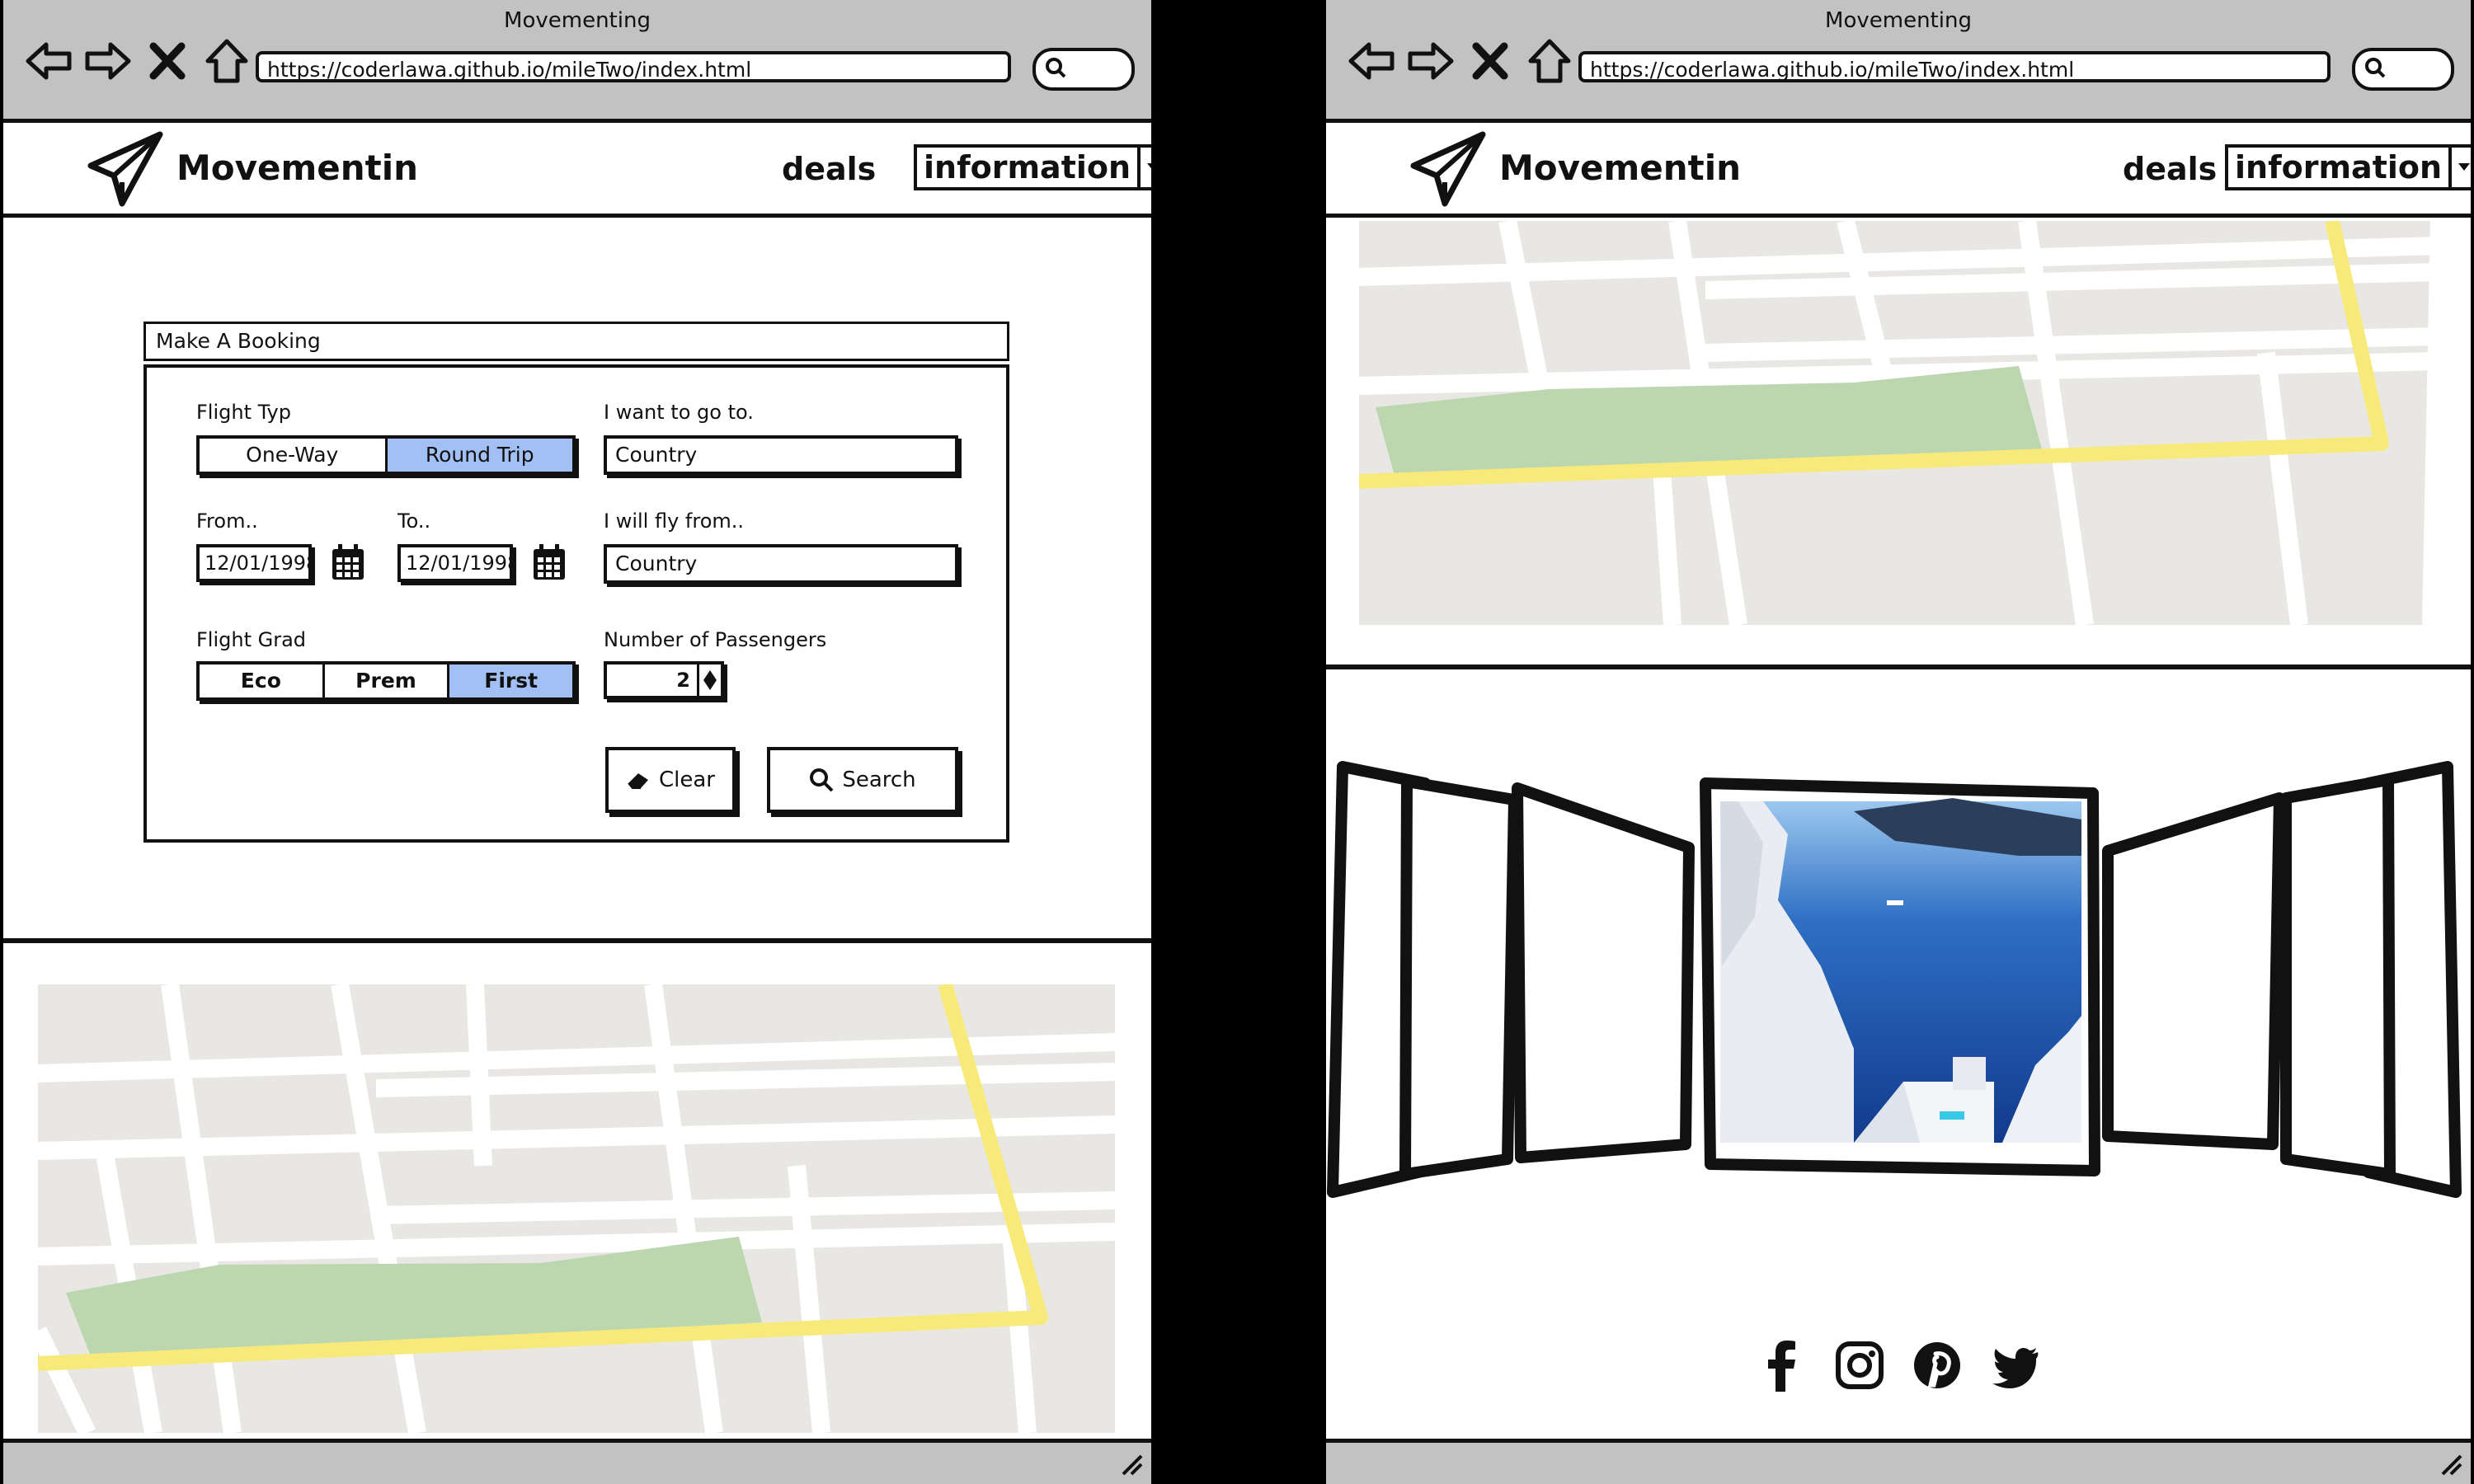 This screenshot has height=1484, width=2474. Describe the element at coordinates (262, 681) in the screenshot. I see `flight-grade-eco: Eco` at that location.